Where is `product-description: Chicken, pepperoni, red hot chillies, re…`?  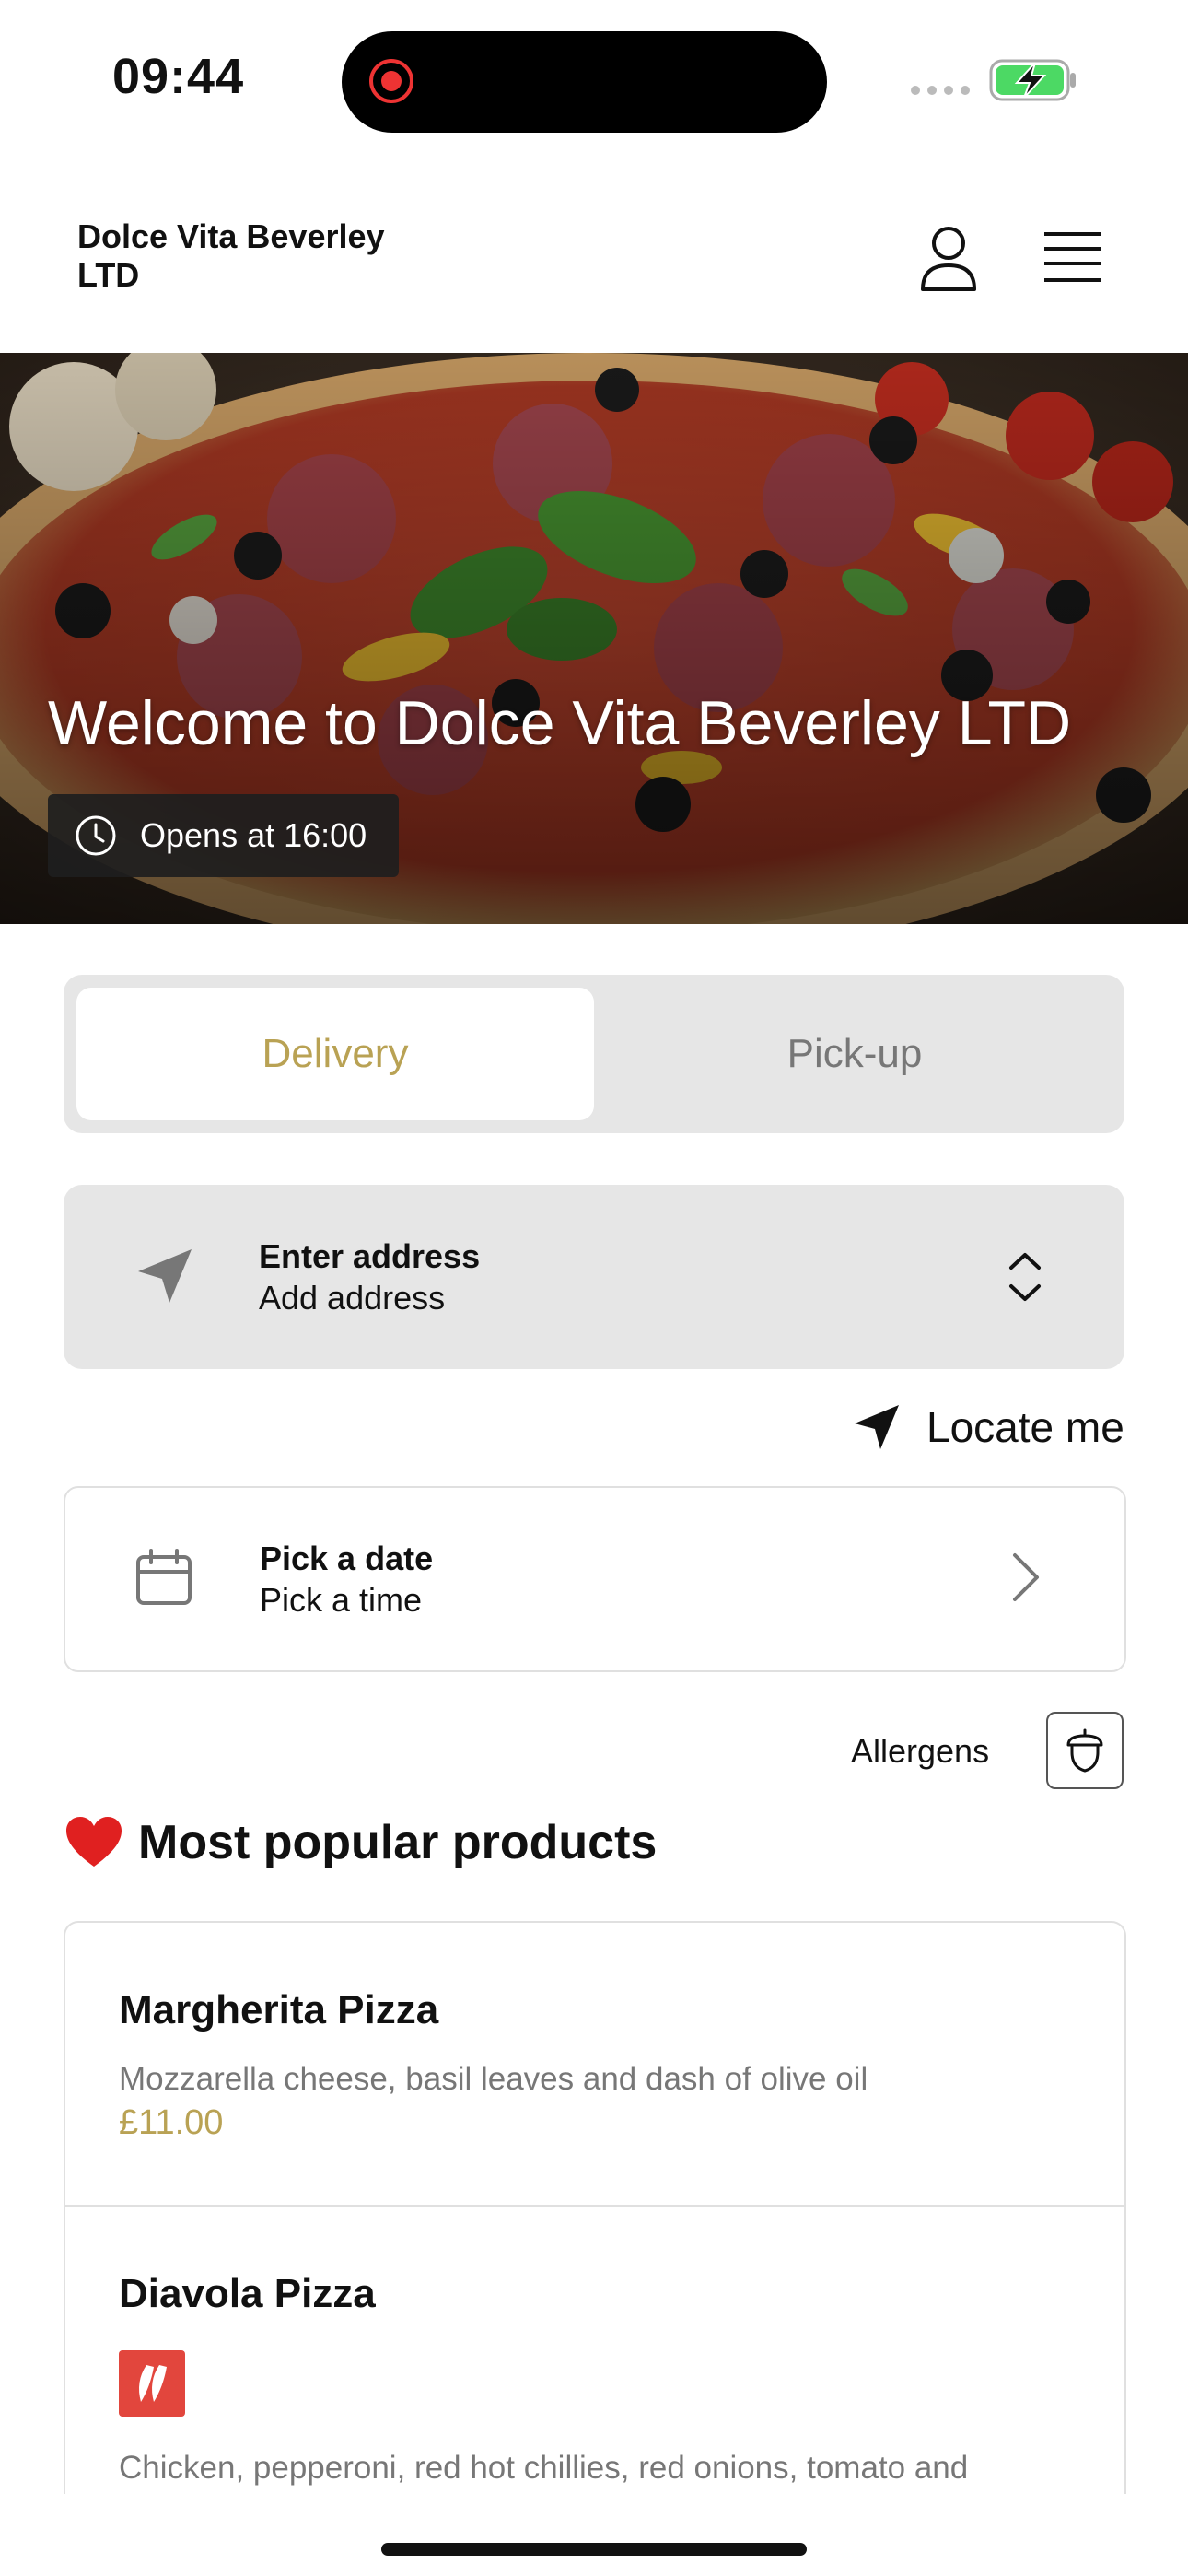
product-description: Chicken, pepperoni, red hot chillies, re… is located at coordinates (544, 2468).